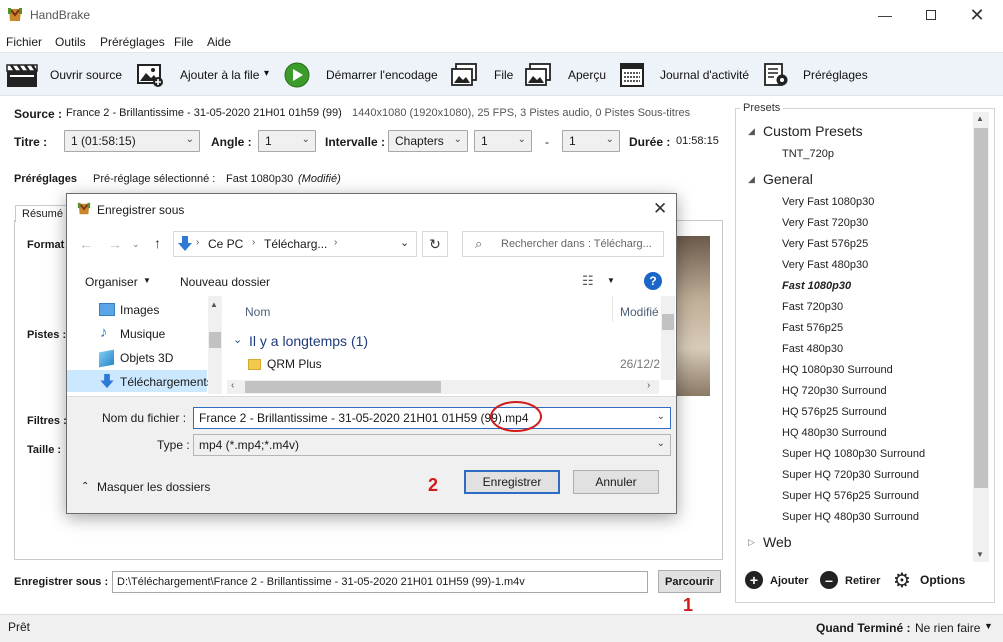 The image size is (1003, 642). What do you see at coordinates (157, 243) in the screenshot?
I see `up-arrow-icon: ↑` at bounding box center [157, 243].